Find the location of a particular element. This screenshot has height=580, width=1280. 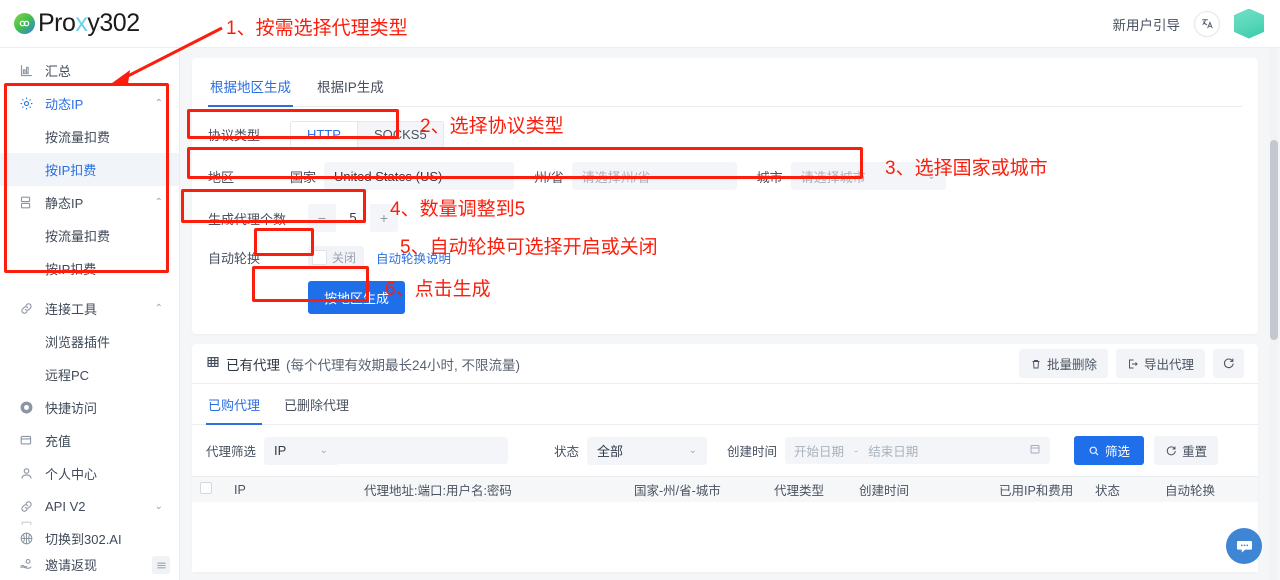

top-bar: Proxy302 新用户引导 is located at coordinates (640, 24).